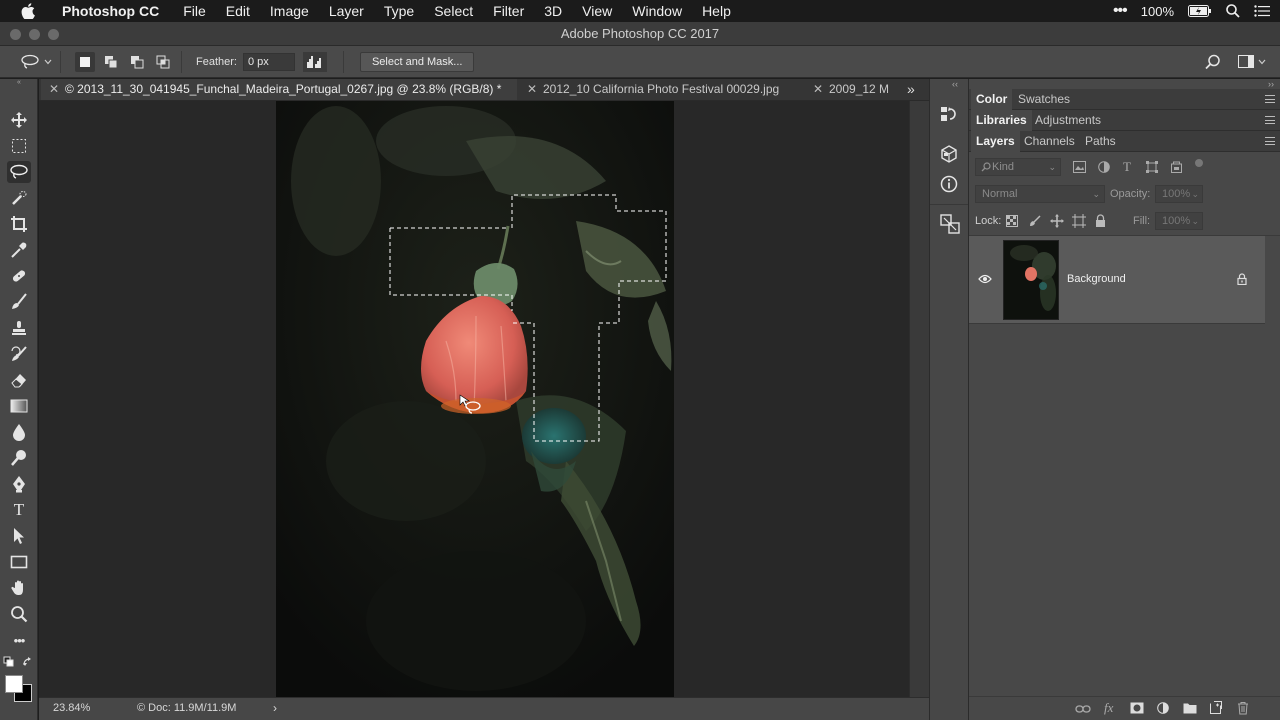 The height and width of the screenshot is (720, 1280). What do you see at coordinates (1079, 167) in the screenshot?
I see `filter-pixel-layers-icon` at bounding box center [1079, 167].